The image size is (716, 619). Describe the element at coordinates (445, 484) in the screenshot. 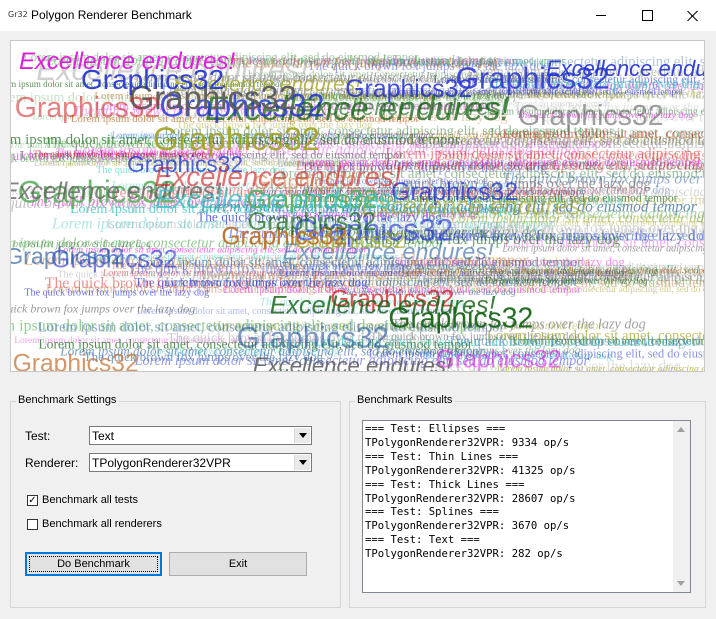

I see `result-line: === Test: Thick Lines ===` at that location.